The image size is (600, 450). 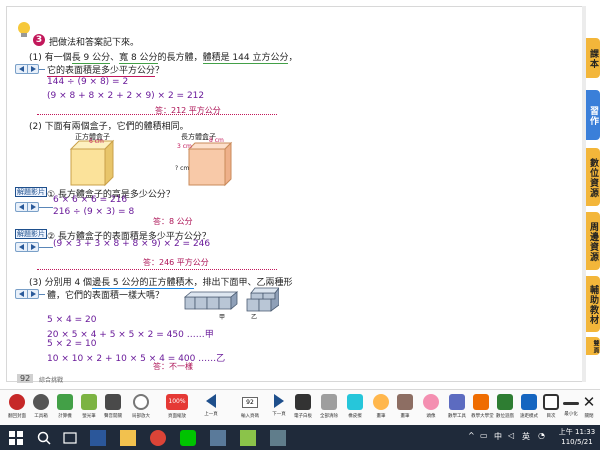 I want to click on page-number-input: 92, so click(x=250, y=402).